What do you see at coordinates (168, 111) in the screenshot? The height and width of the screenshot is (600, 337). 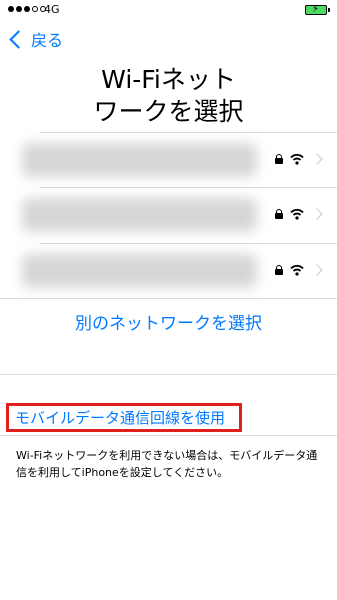 I see `page-title-line2: ワークを選択` at bounding box center [168, 111].